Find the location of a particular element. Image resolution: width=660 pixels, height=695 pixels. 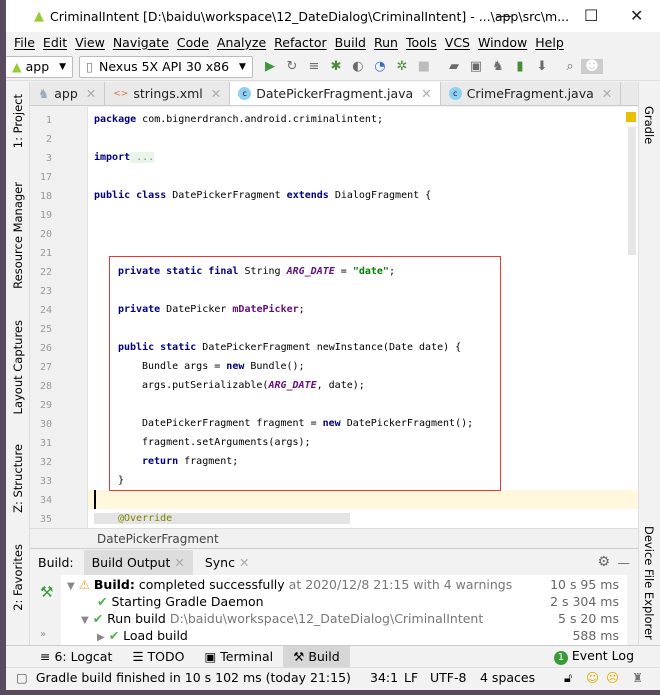

coverage-icon: ◐ is located at coordinates (358, 66).